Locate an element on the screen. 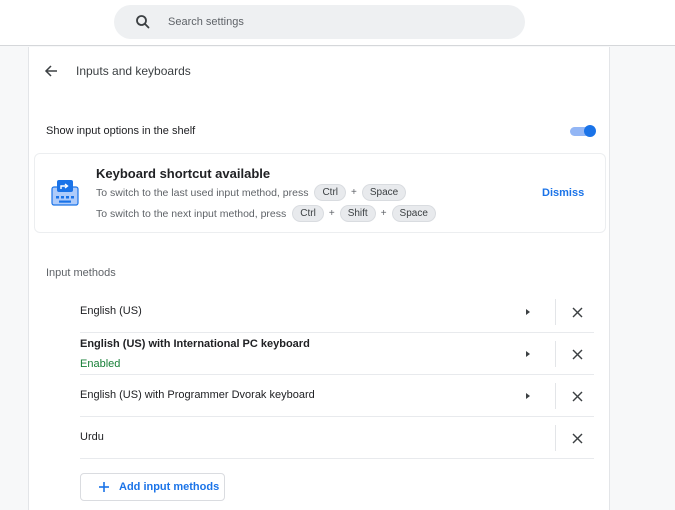  input-method-name: English (US) is located at coordinates (111, 311).